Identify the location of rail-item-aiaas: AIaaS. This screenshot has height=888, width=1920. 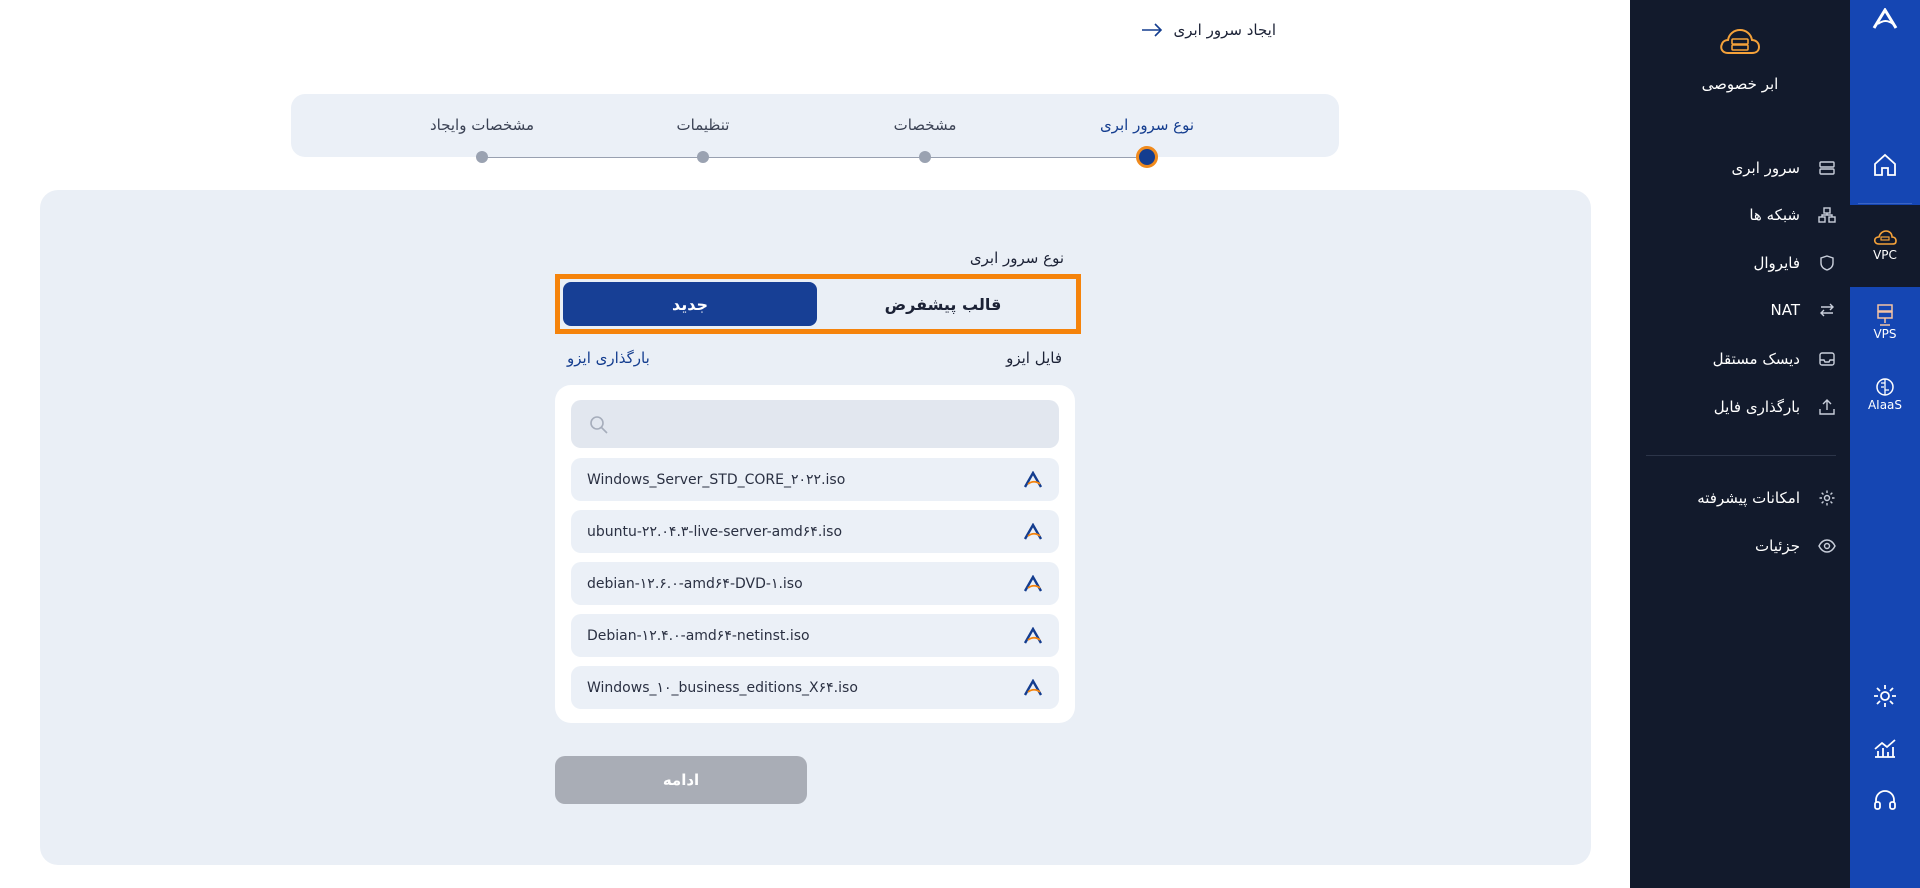
(1885, 394).